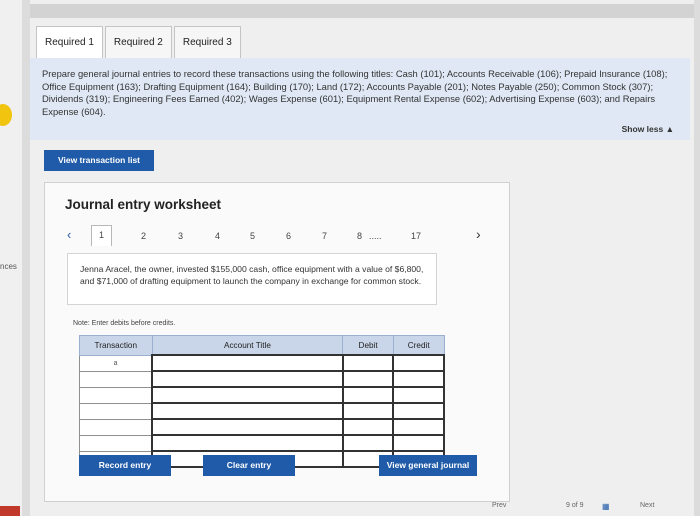 Image resolution: width=700 pixels, height=516 pixels. I want to click on page-counter: 9 of 9, so click(575, 505).